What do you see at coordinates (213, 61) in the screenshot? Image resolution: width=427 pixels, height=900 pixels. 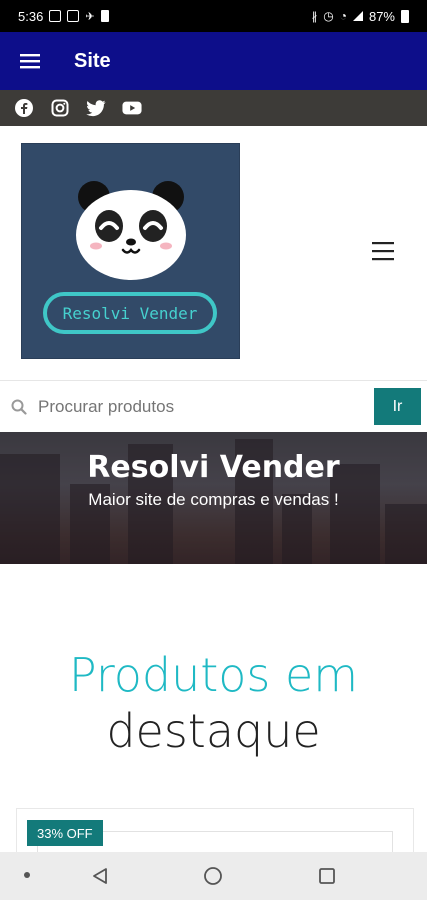 I see `app-bar: Site` at bounding box center [213, 61].